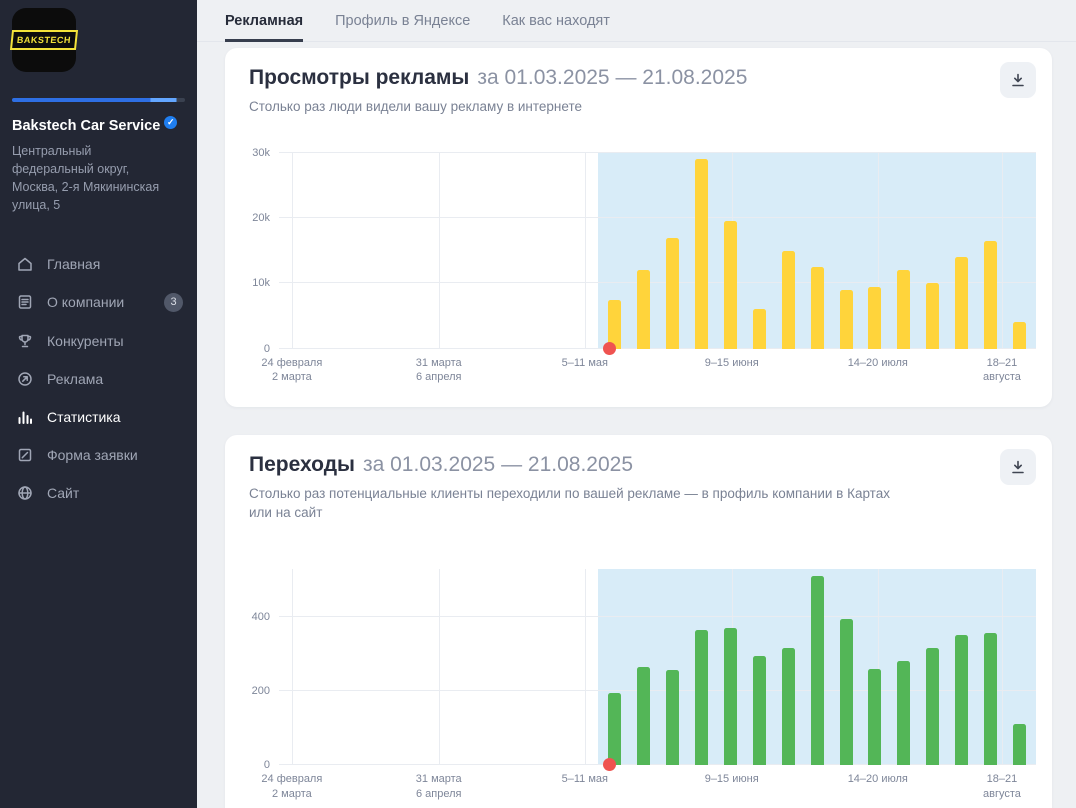 The image size is (1076, 808). I want to click on sidebar-item-statistics: Статистика, so click(98, 417).